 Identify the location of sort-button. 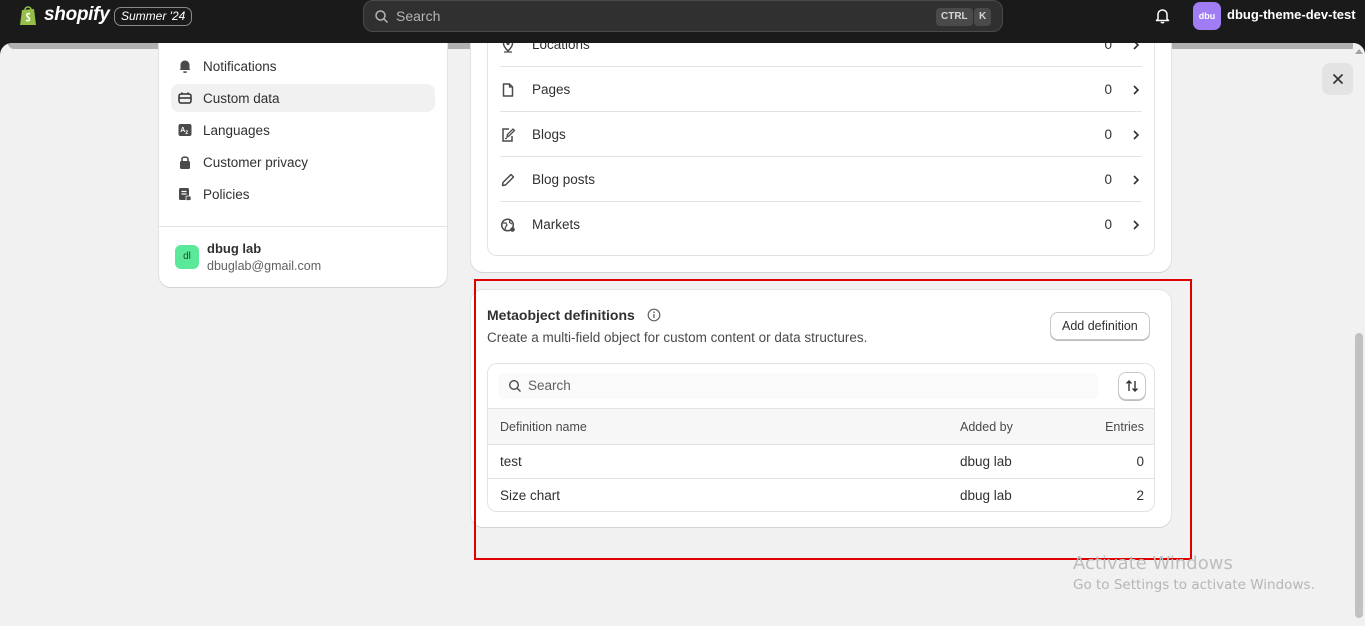
(1132, 386).